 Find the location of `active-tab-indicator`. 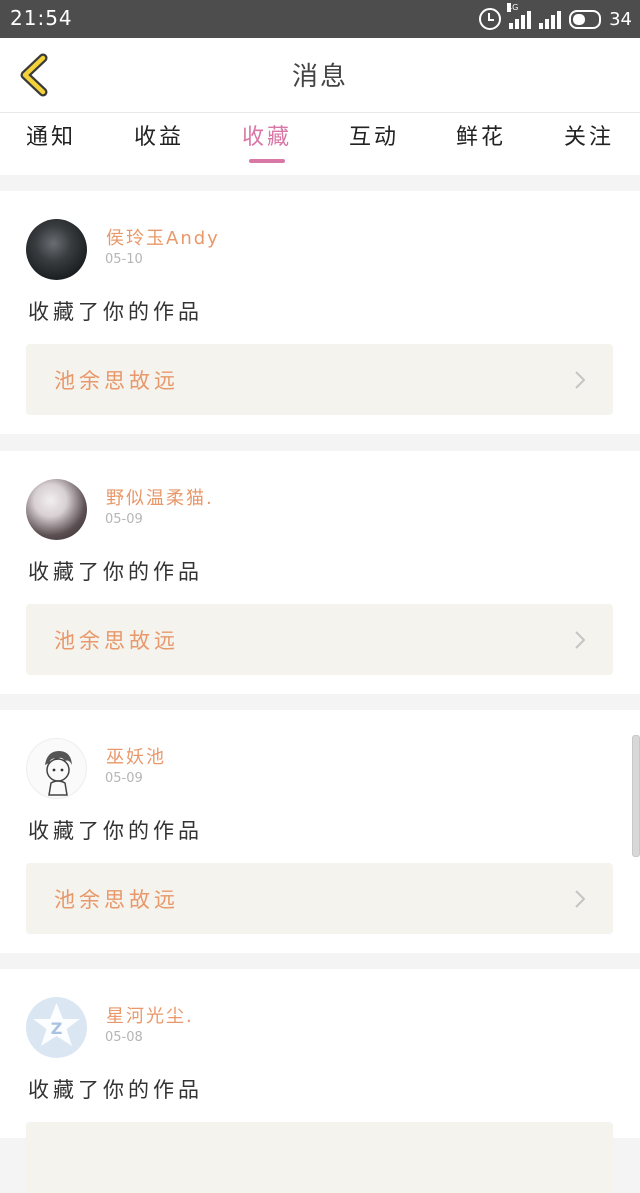

active-tab-indicator is located at coordinates (267, 161).